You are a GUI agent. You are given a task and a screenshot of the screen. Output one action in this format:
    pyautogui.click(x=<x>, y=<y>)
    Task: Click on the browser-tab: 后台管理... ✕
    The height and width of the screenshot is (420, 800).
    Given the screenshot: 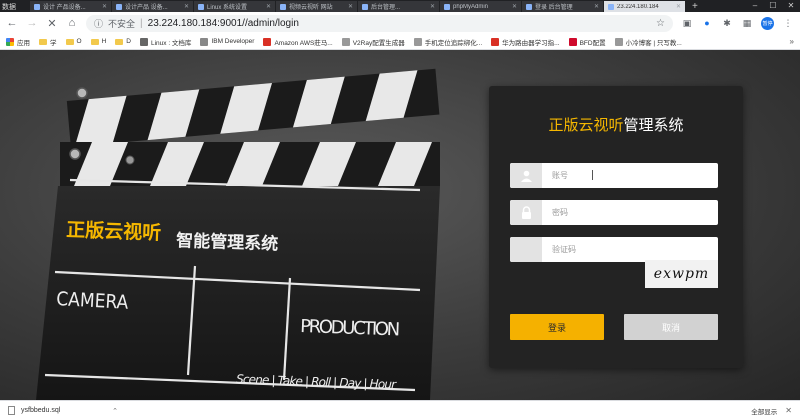 What is the action you would take?
    pyautogui.click(x=399, y=6)
    